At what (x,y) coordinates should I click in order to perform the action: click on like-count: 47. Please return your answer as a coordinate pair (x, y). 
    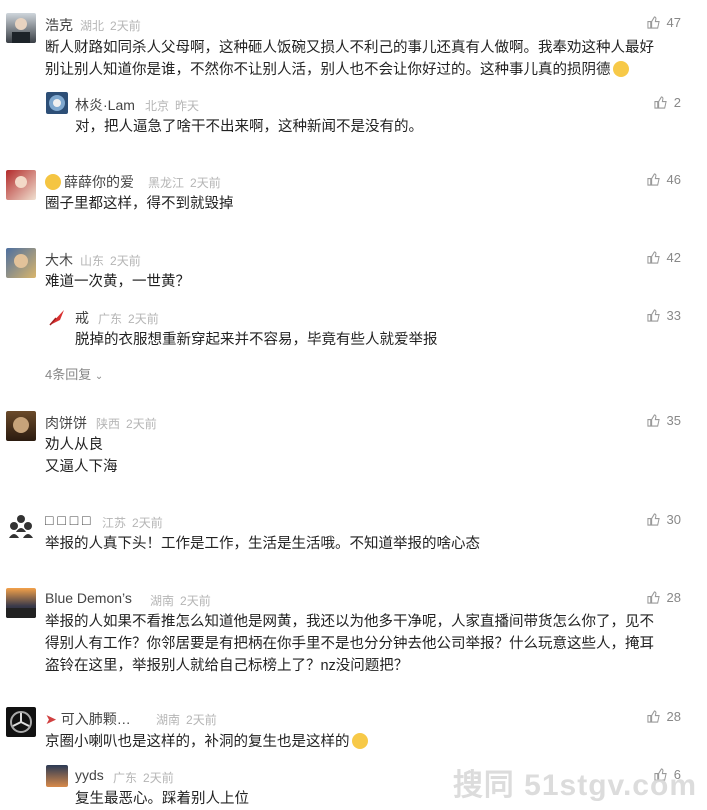
    Looking at the image, I should click on (673, 22).